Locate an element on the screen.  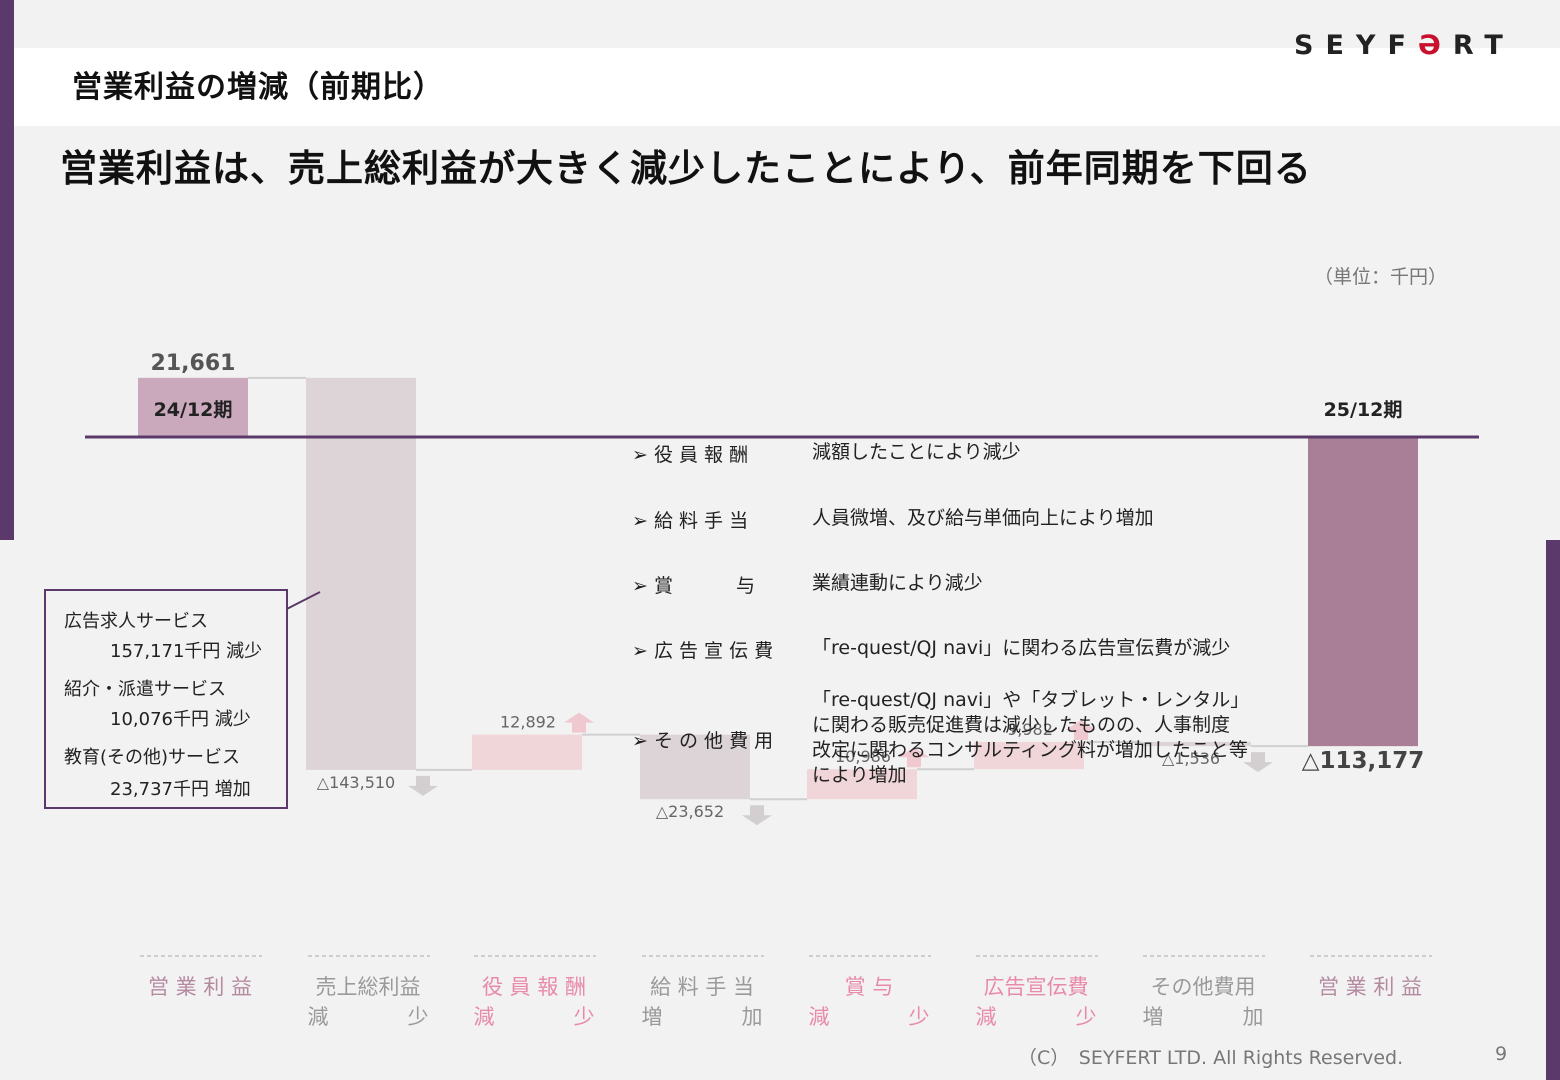
category-label: 賞 与 is located at coordinates (869, 987).